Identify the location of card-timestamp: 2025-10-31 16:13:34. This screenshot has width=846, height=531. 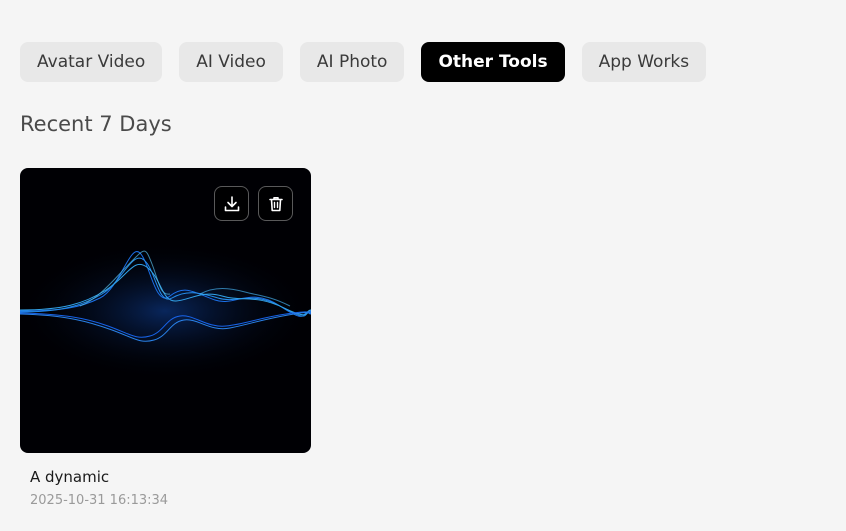
(99, 500).